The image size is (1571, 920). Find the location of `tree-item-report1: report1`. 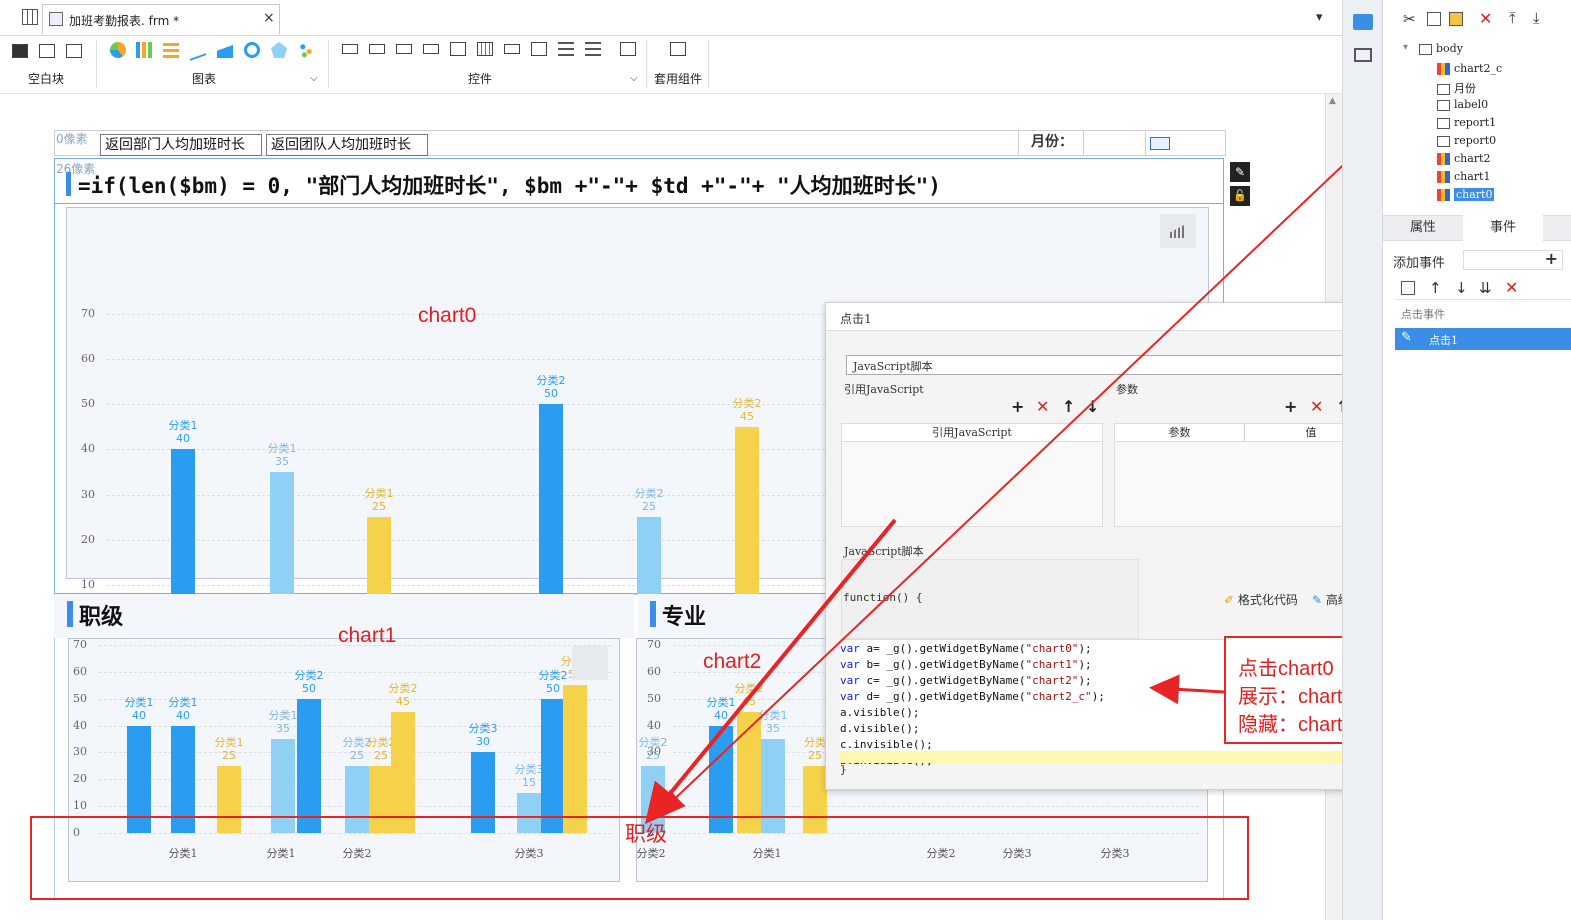

tree-item-report1: report1 is located at coordinates (1466, 125).